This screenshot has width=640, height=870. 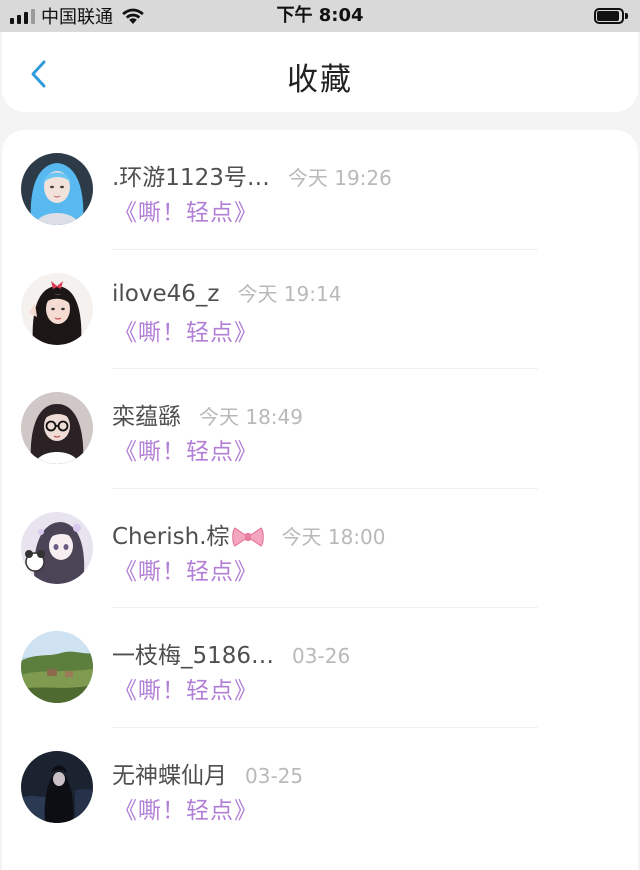 I want to click on user-name: 栾蕴繇, so click(x=146, y=417).